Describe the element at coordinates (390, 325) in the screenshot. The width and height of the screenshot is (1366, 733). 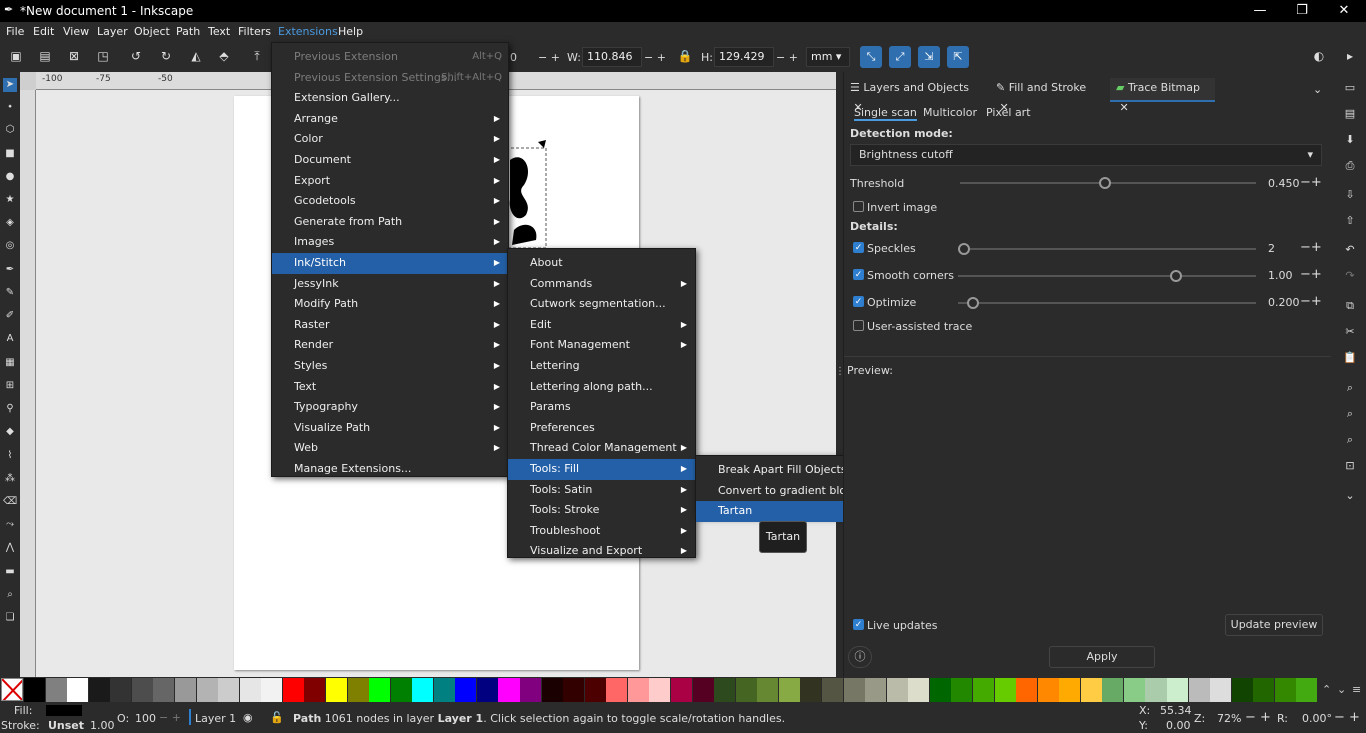
I see `extensions_menu-item: Raster ▶` at that location.